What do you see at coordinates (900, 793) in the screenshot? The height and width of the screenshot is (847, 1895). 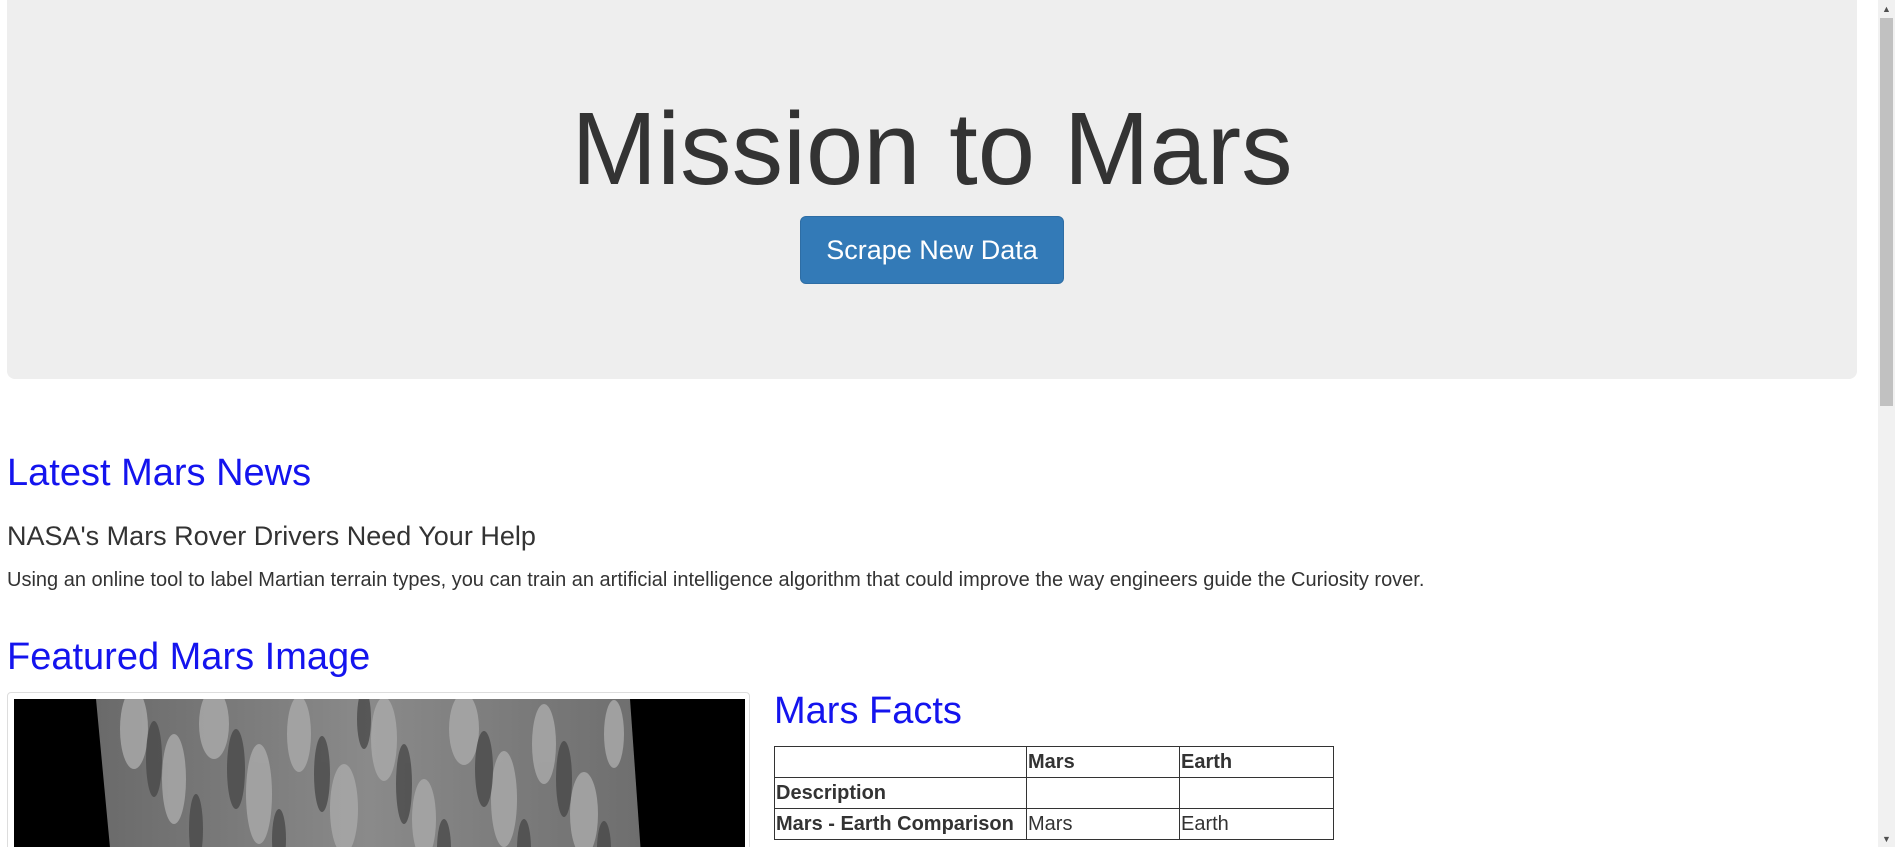 I see `row-label: Description` at bounding box center [900, 793].